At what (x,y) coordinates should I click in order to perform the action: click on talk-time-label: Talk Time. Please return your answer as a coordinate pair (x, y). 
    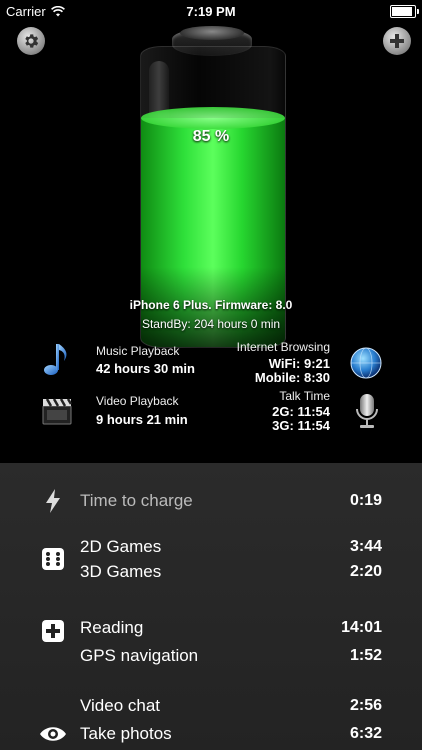
    Looking at the image, I should click on (304, 396).